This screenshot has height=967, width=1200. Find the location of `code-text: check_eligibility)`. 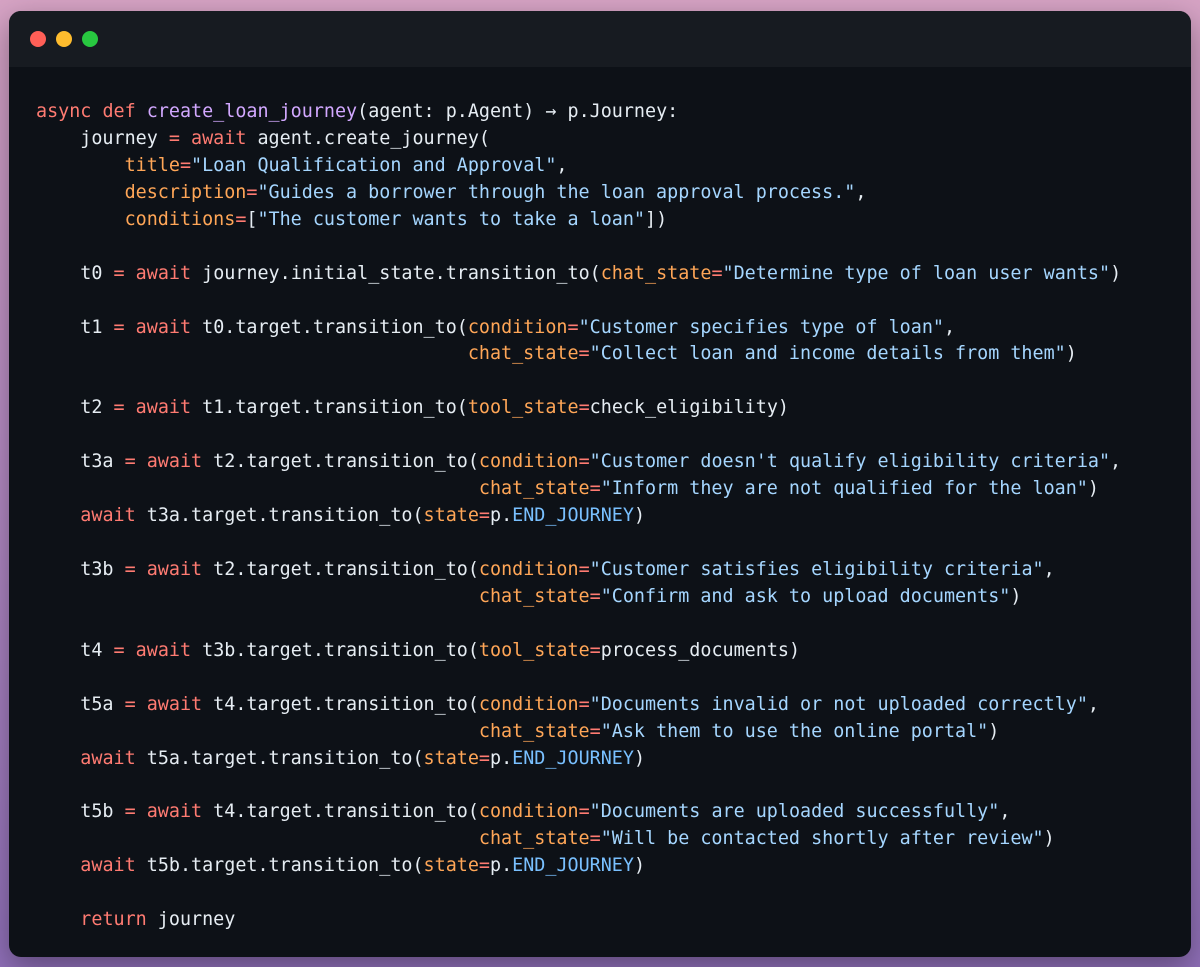

code-text: check_eligibility) is located at coordinates (689, 408).